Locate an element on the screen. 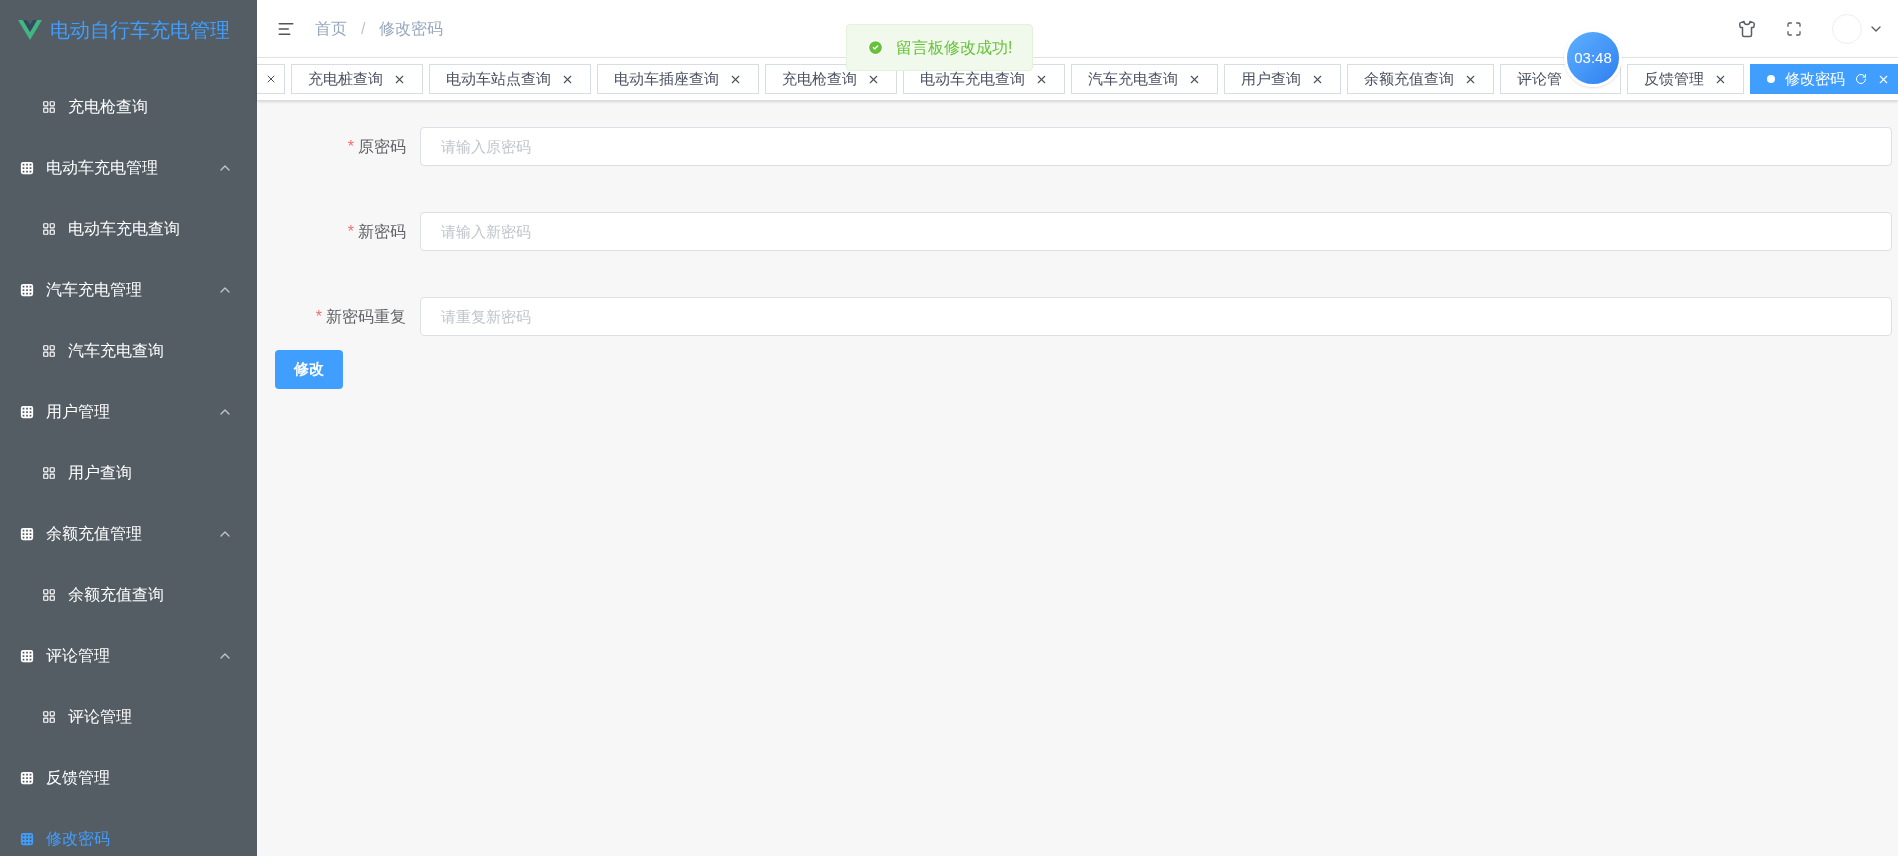  sidebar-item: 用户查询 is located at coordinates (128, 472).